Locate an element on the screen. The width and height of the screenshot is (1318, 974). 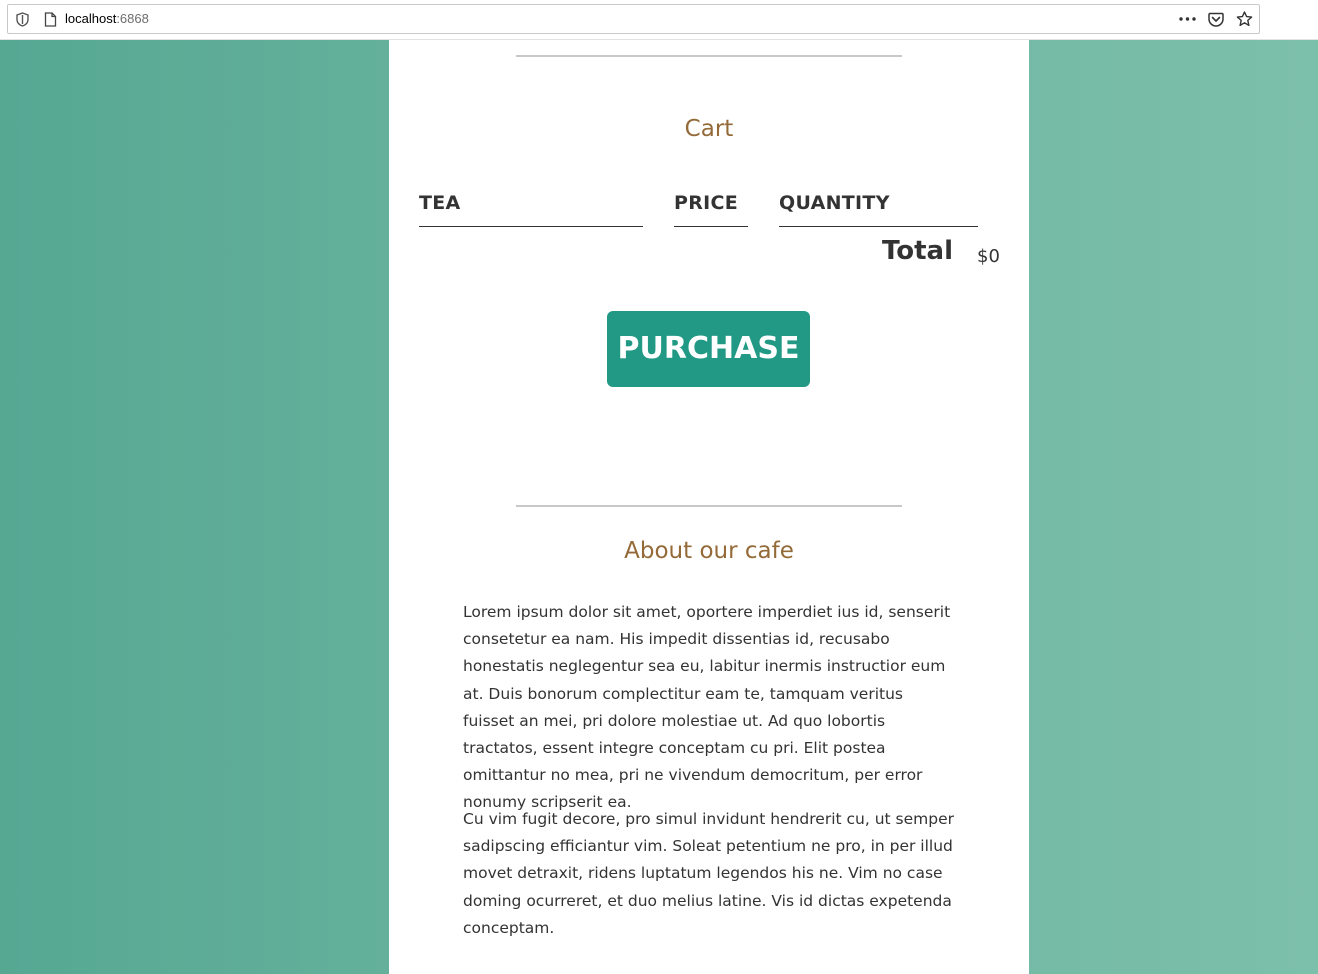
cart-title: Cart is located at coordinates (709, 129).